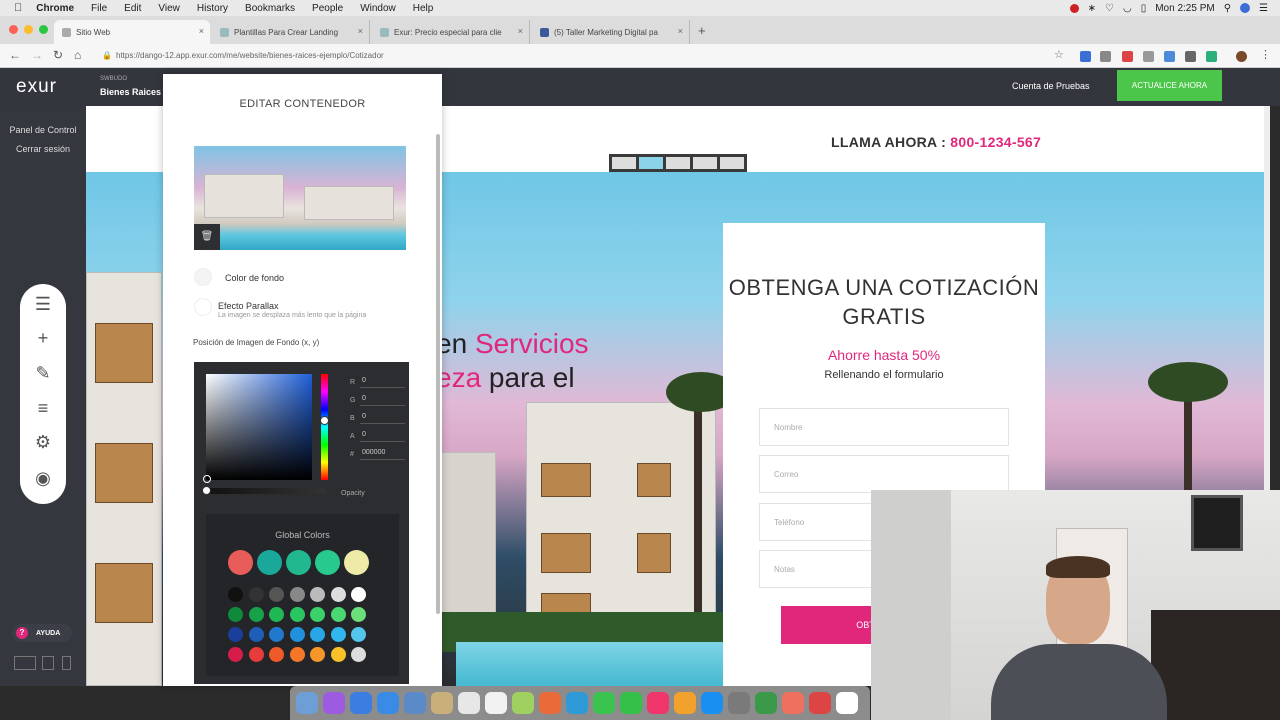 The width and height of the screenshot is (1280, 720). What do you see at coordinates (702, 30) in the screenshot?
I see `new-tab-icon: +` at bounding box center [702, 30].